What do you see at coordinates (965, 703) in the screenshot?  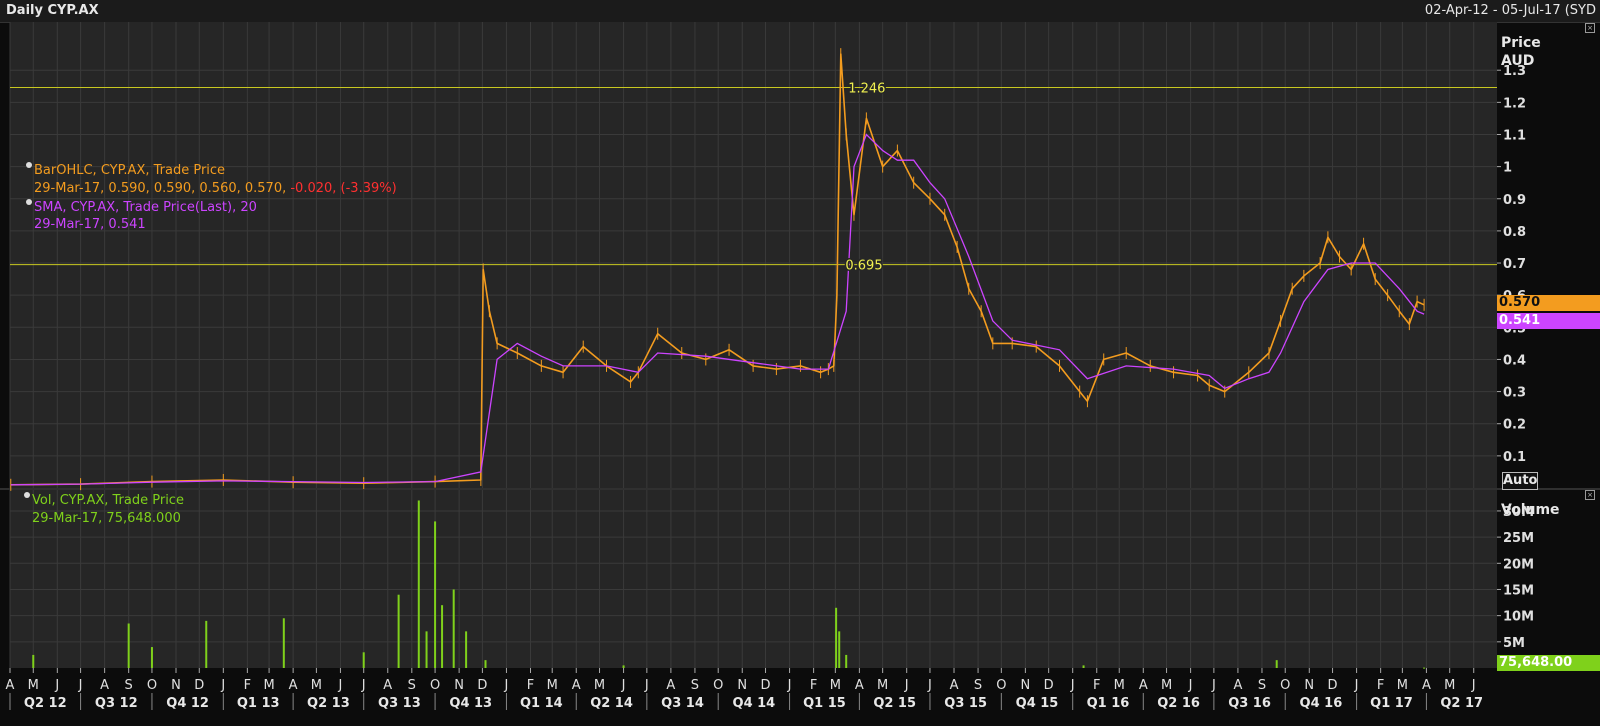 I see `x-quarter-label: Q3 15` at bounding box center [965, 703].